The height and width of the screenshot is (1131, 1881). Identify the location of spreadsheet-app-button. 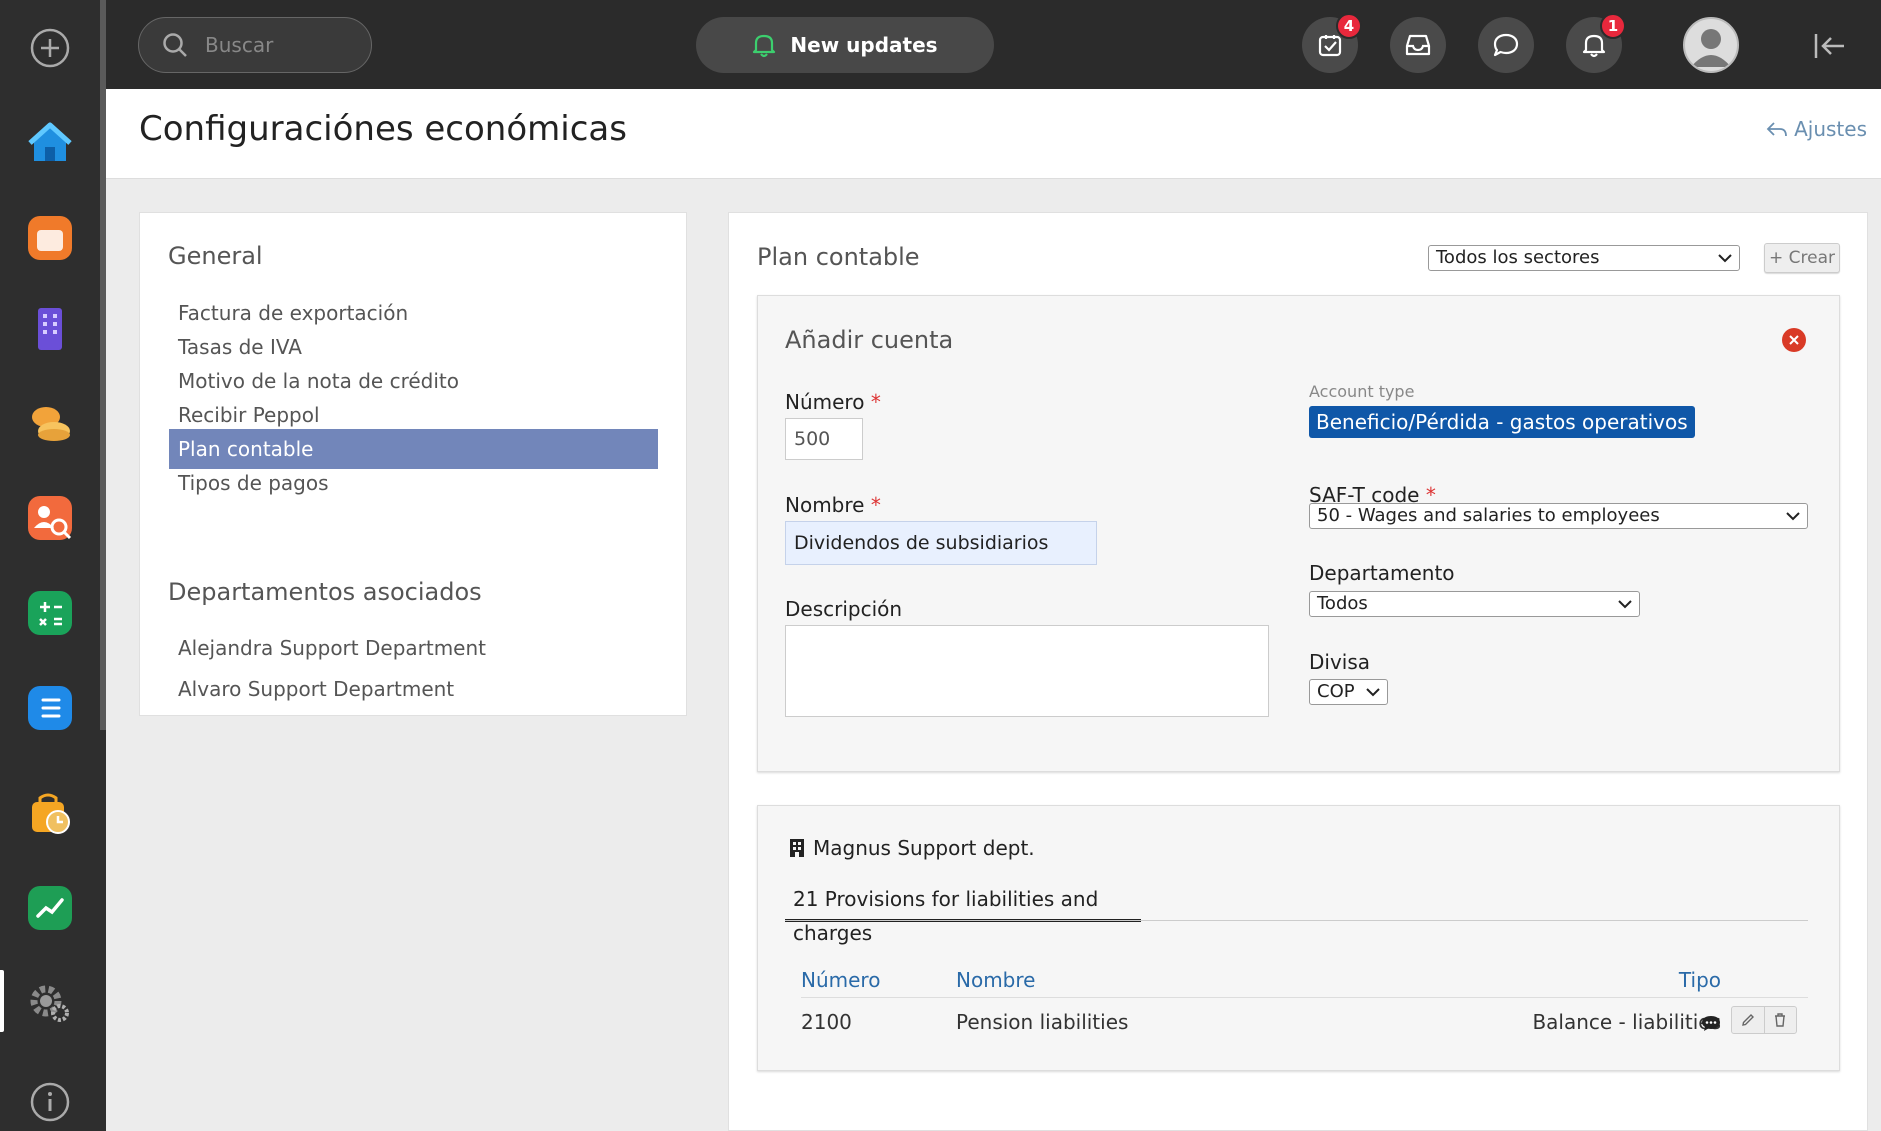
(50, 613).